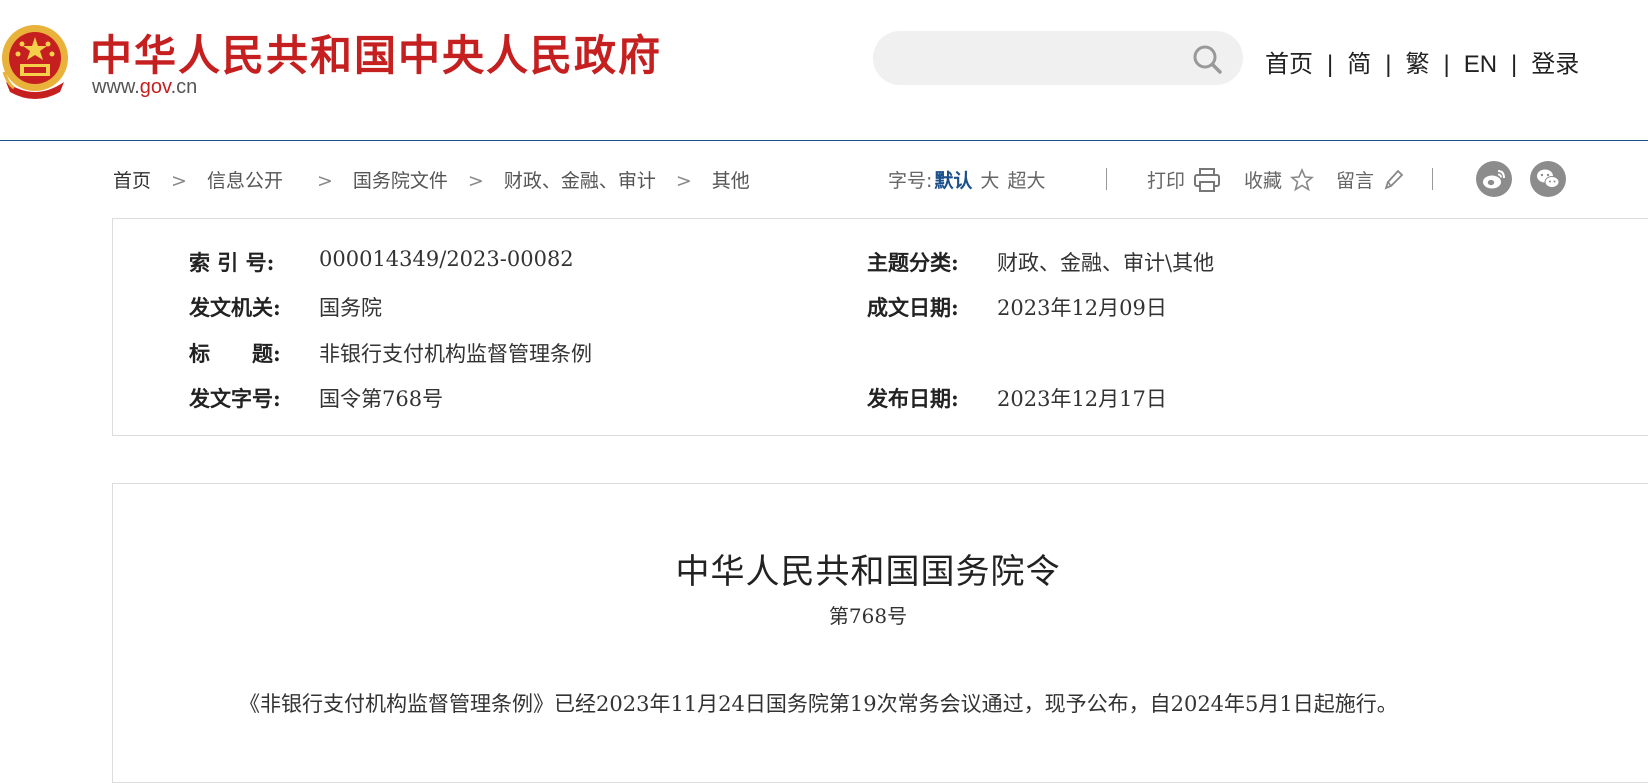 The height and width of the screenshot is (783, 1648). I want to click on breadcrumb-state-council-docs: 国务院文件, so click(400, 181).